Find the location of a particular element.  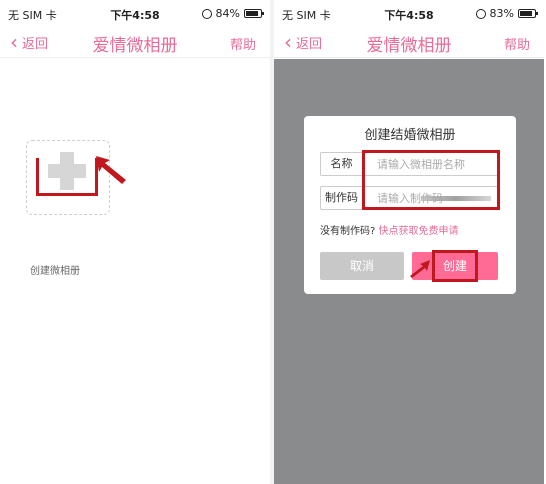

highlight-create-frame is located at coordinates (455, 266).